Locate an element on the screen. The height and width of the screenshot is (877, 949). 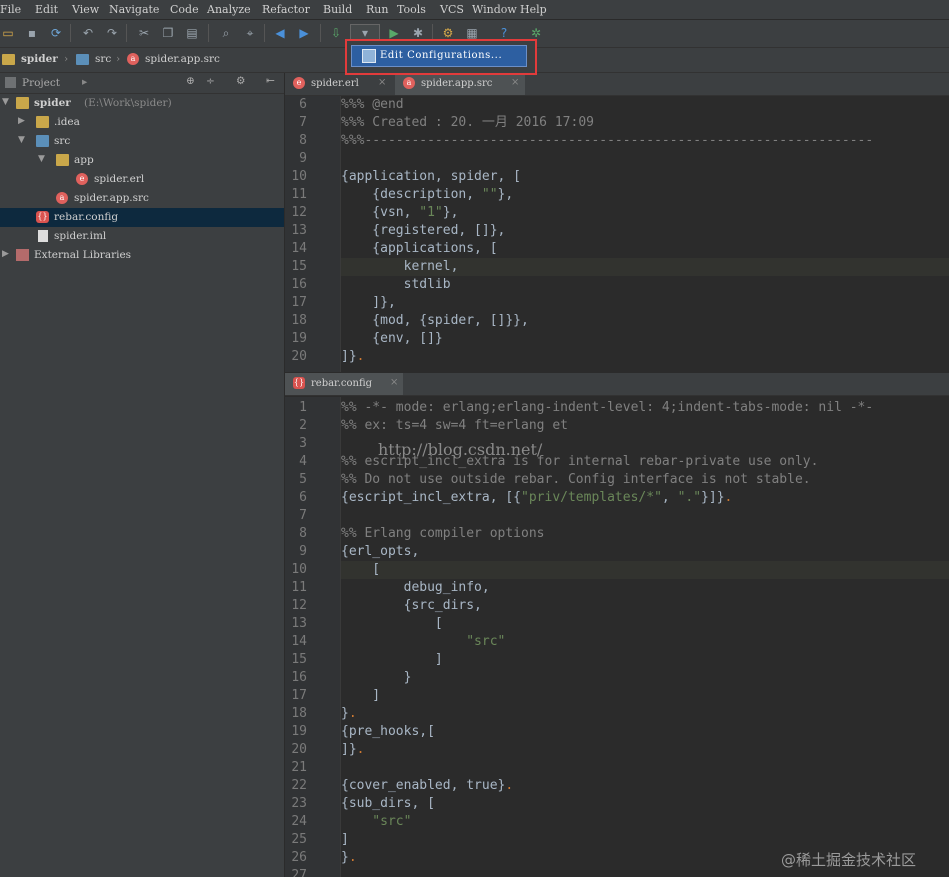
breadcrumb-src: src is located at coordinates (103, 59).